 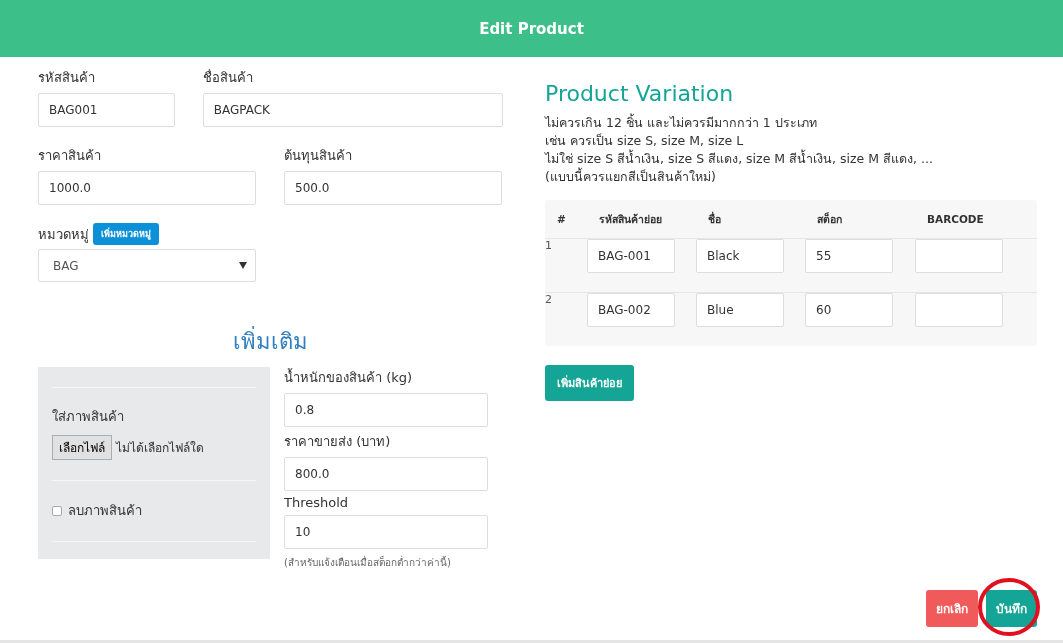 I want to click on caret-icon, so click(x=243, y=265).